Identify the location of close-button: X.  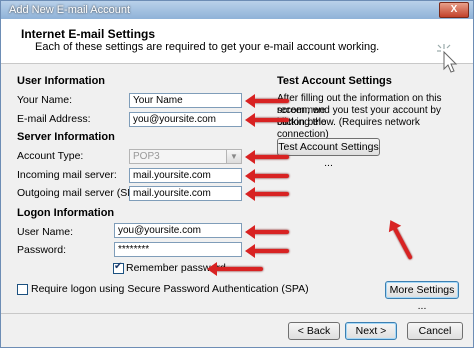
(454, 10).